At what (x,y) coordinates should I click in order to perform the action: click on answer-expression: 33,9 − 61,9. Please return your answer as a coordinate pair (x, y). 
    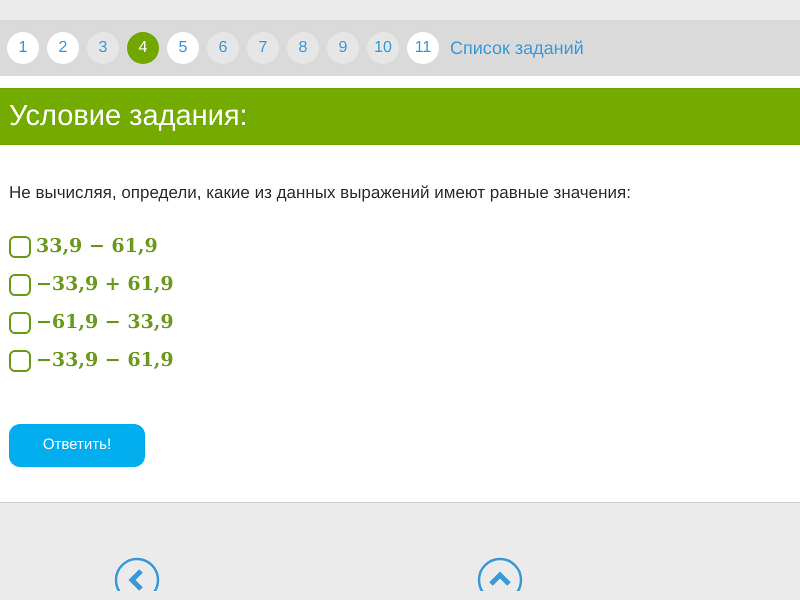
    Looking at the image, I should click on (97, 247).